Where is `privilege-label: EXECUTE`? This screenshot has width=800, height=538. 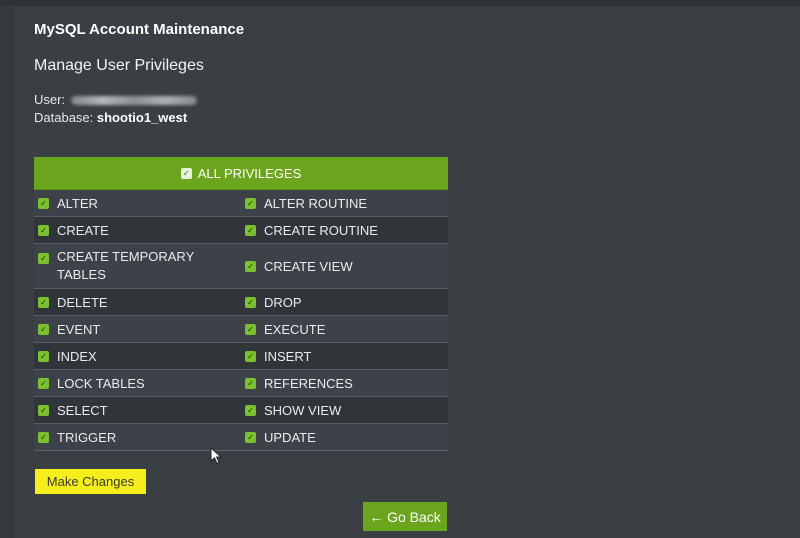 privilege-label: EXECUTE is located at coordinates (295, 329).